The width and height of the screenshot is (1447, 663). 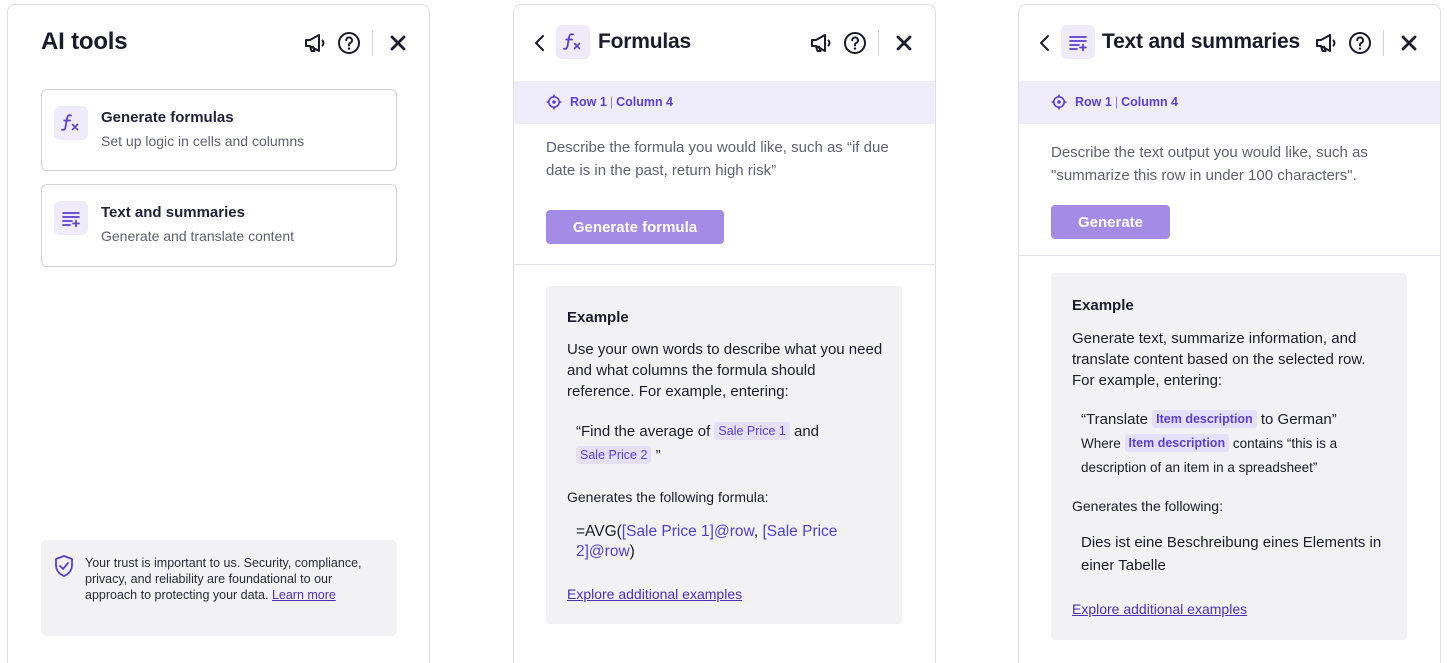 I want to click on formula-reference: [Sale Price 1]@row, so click(x=687, y=531).